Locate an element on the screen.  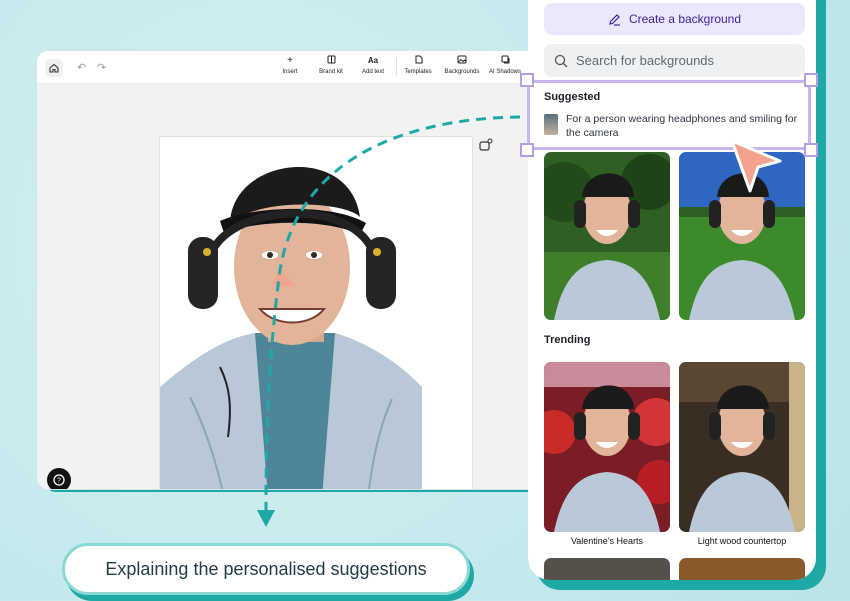
caption-pill: Explaining the personalised suggestions is located at coordinates (266, 569).